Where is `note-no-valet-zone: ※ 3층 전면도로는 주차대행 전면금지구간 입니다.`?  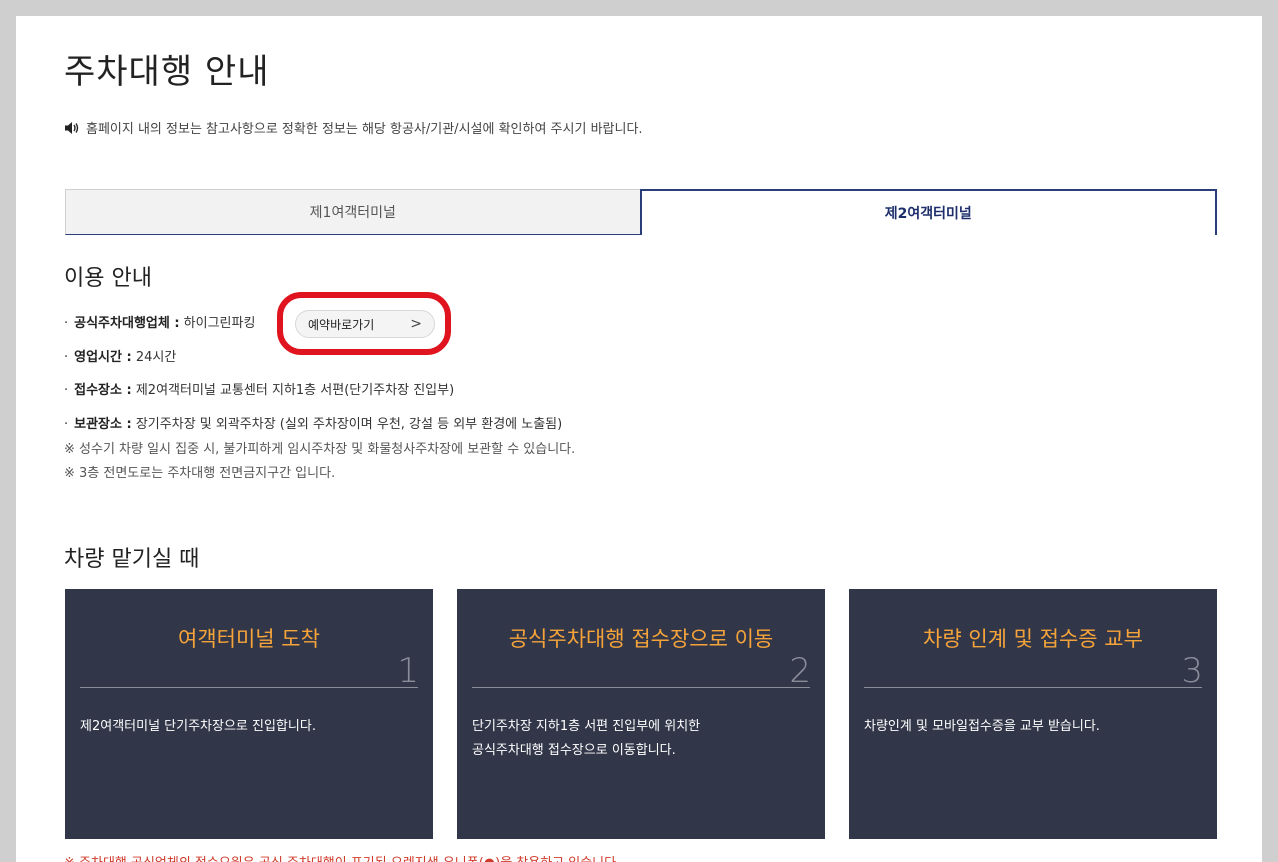
note-no-valet-zone: ※ 3층 전면도로는 주차대행 전면금지구간 입니다. is located at coordinates (200, 473).